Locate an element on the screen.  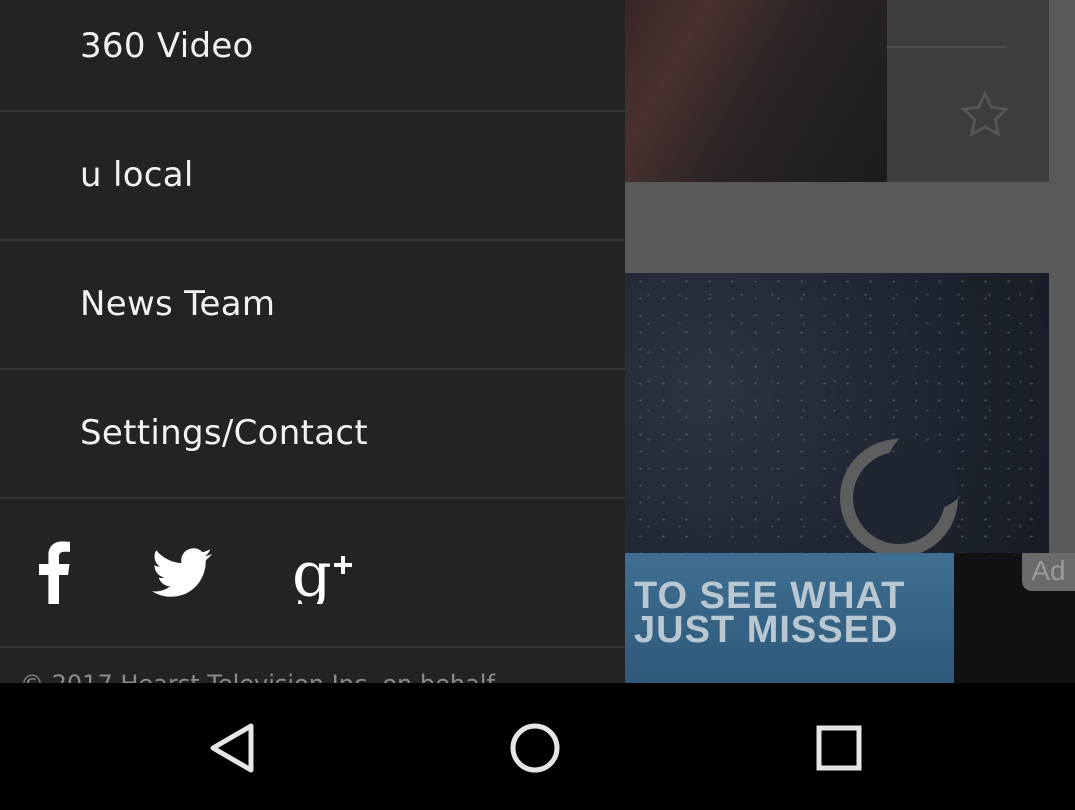
menu-item-u-local: u local is located at coordinates (312, 177).